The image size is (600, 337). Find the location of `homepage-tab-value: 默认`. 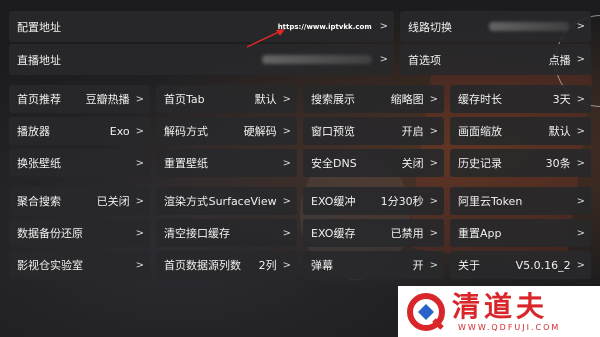

homepage-tab-value: 默认 is located at coordinates (265, 99).